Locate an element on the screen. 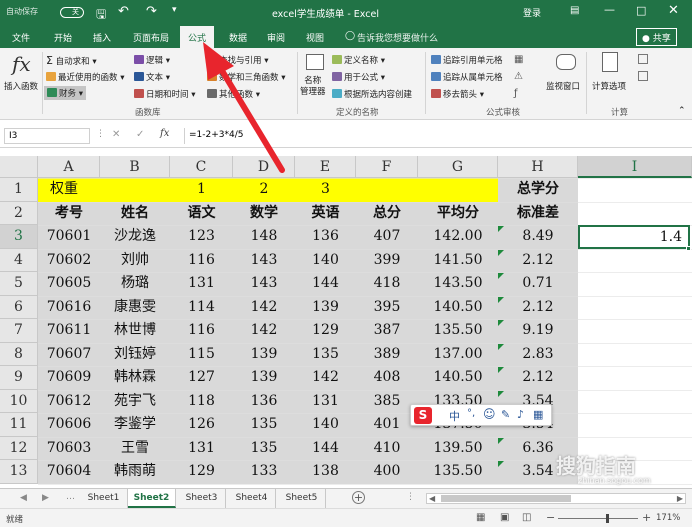  sheet-tab: Sheet4 is located at coordinates (252, 498).